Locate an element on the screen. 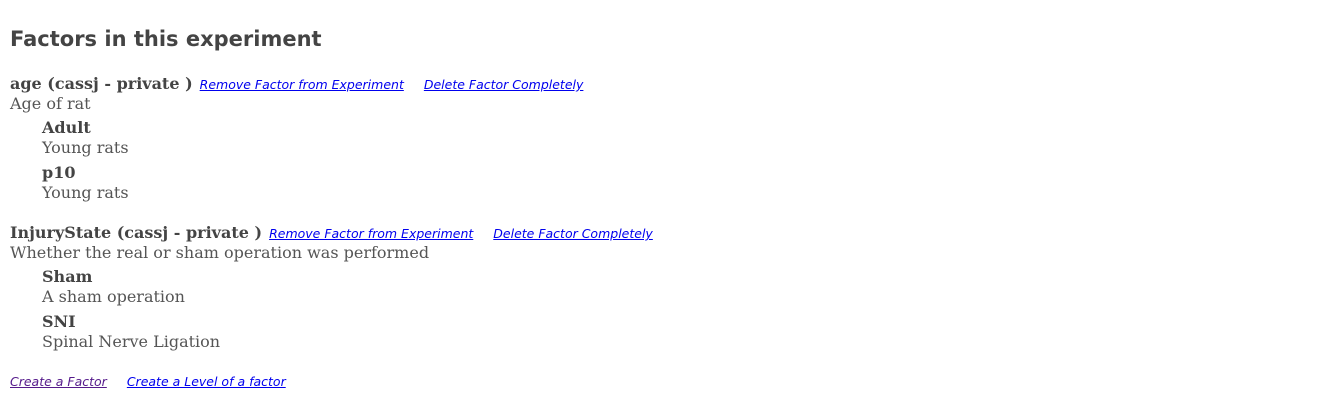  factor-name: InjuryState (cassj - private ) is located at coordinates (136, 232).